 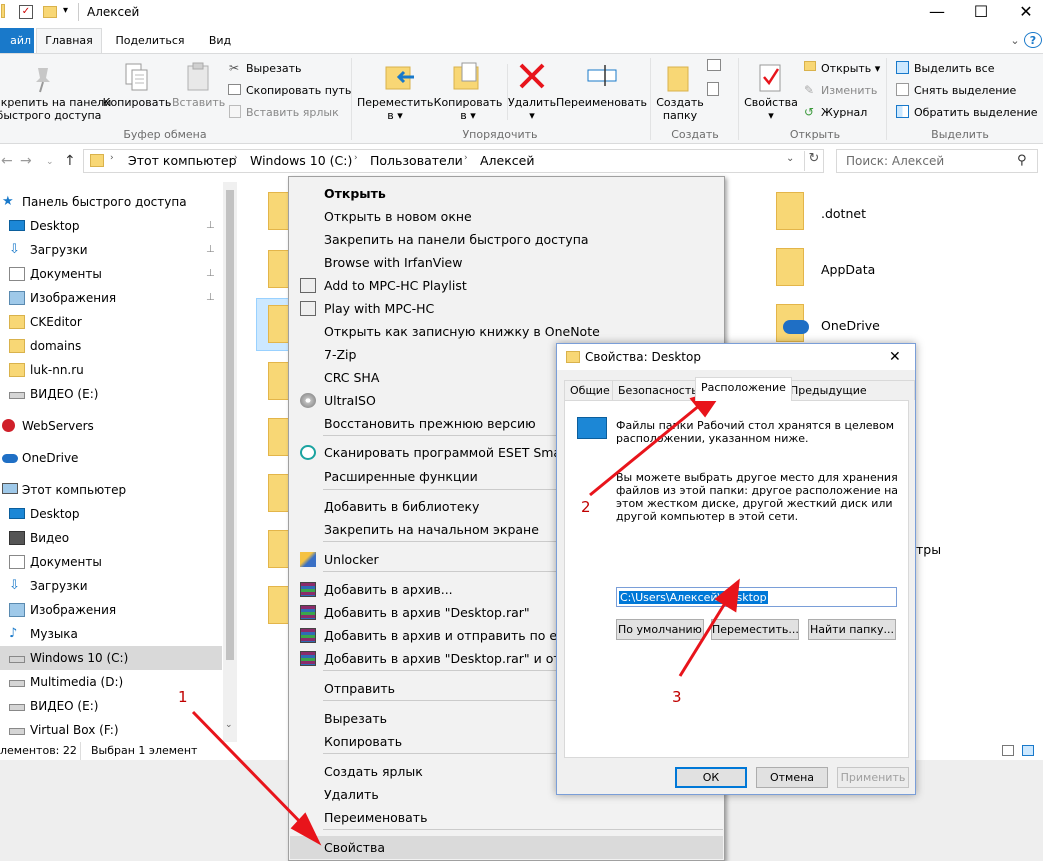 I want to click on new-item-icon, so click(x=714, y=65).